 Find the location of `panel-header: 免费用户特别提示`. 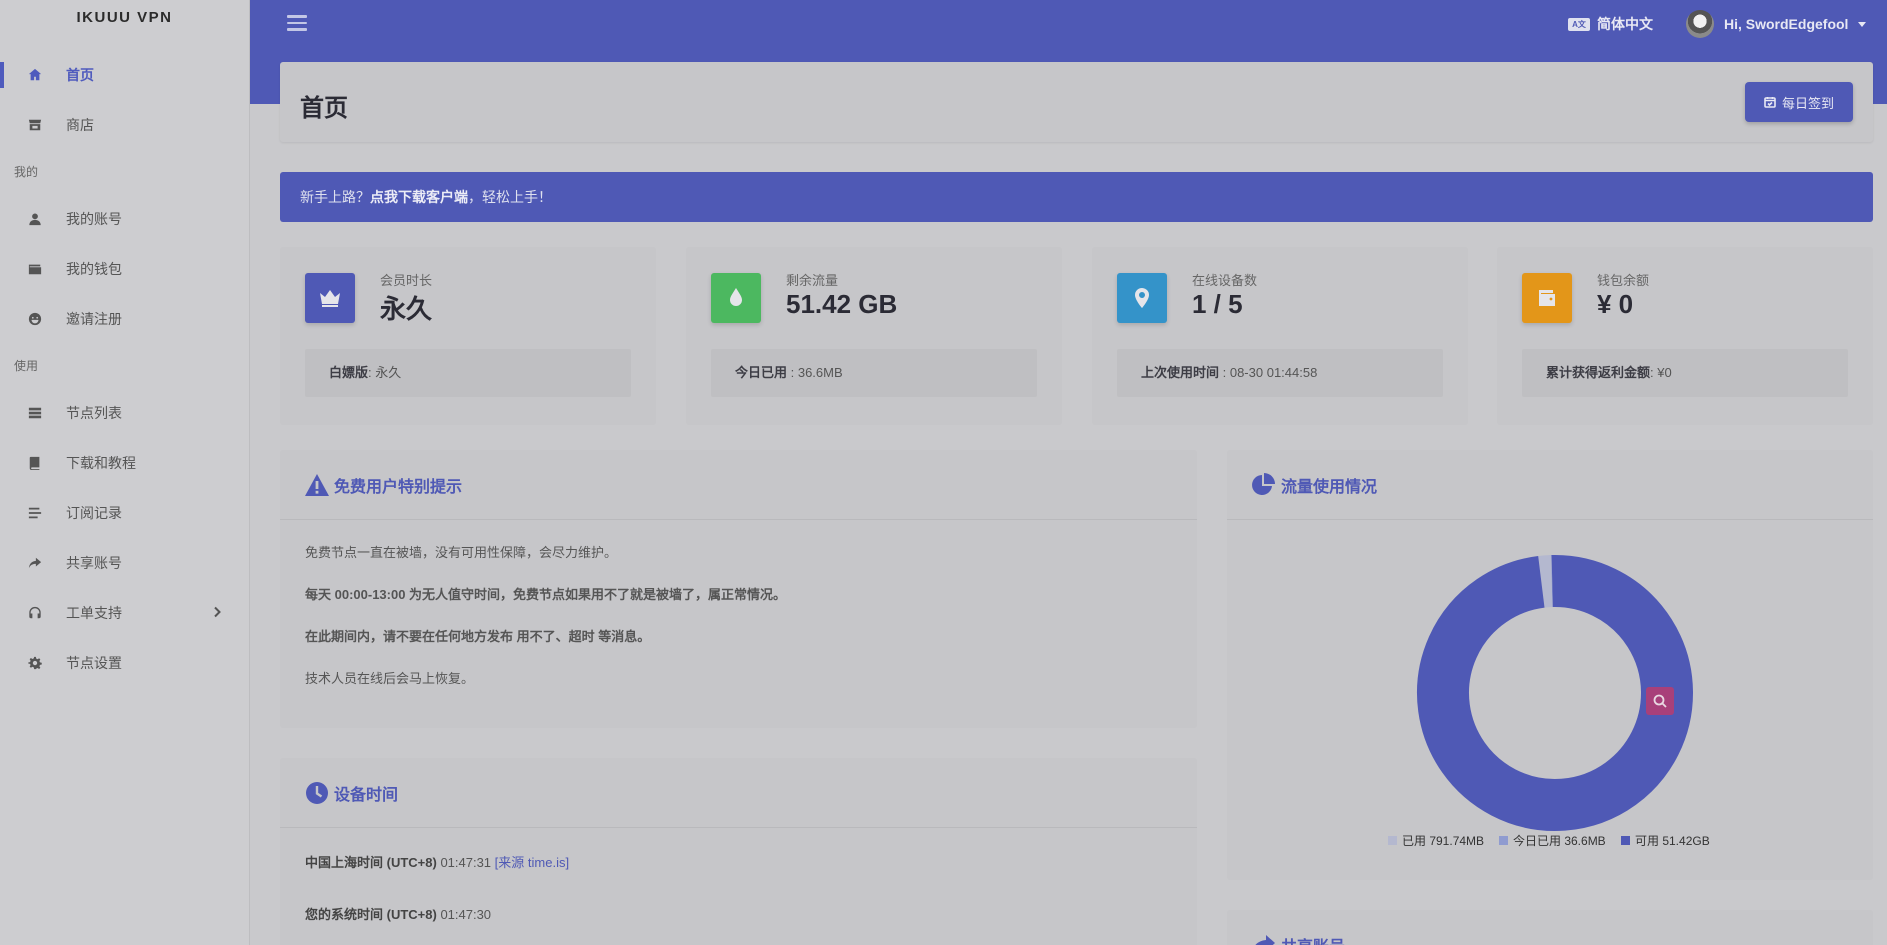

panel-header: 免费用户特别提示 is located at coordinates (738, 485).